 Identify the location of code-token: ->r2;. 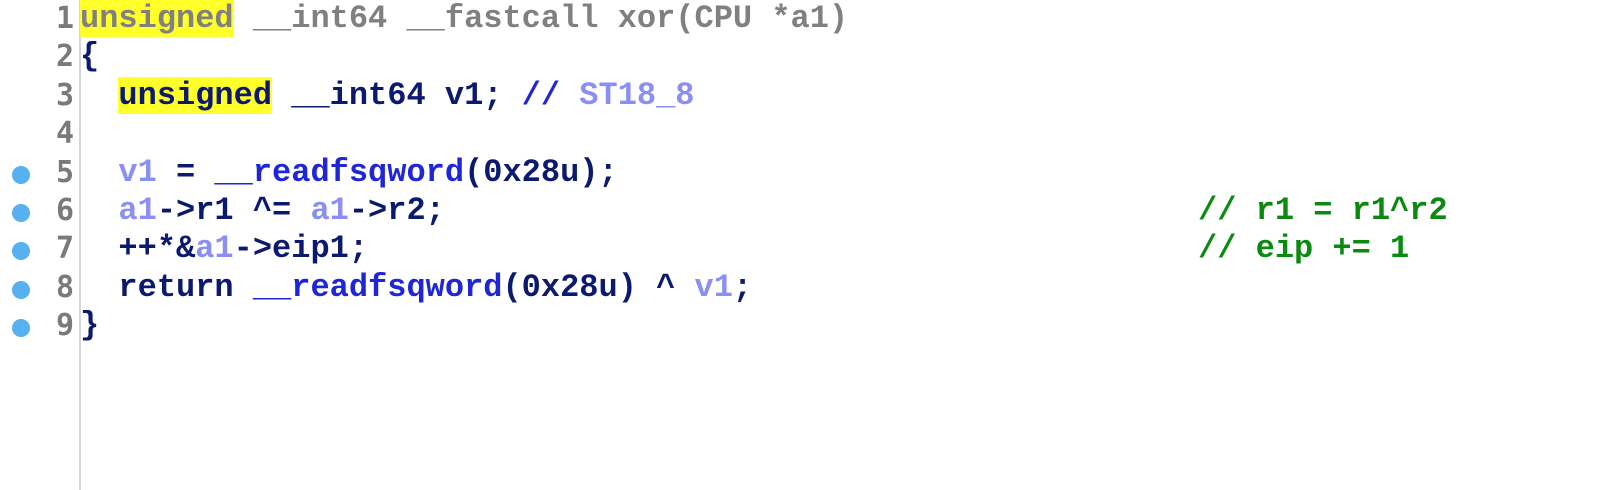
(397, 210).